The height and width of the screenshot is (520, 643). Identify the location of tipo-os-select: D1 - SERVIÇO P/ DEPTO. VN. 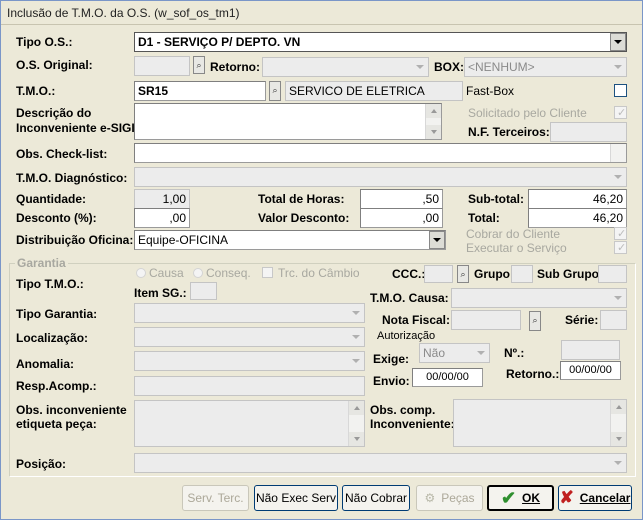
(380, 42).